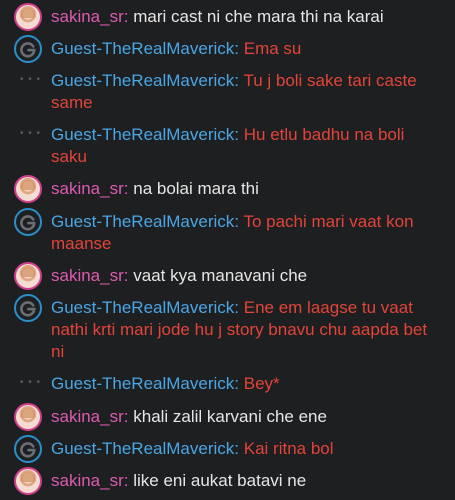  Describe the element at coordinates (220, 480) in the screenshot. I see `message-text: like eni aukat batavi ne` at that location.